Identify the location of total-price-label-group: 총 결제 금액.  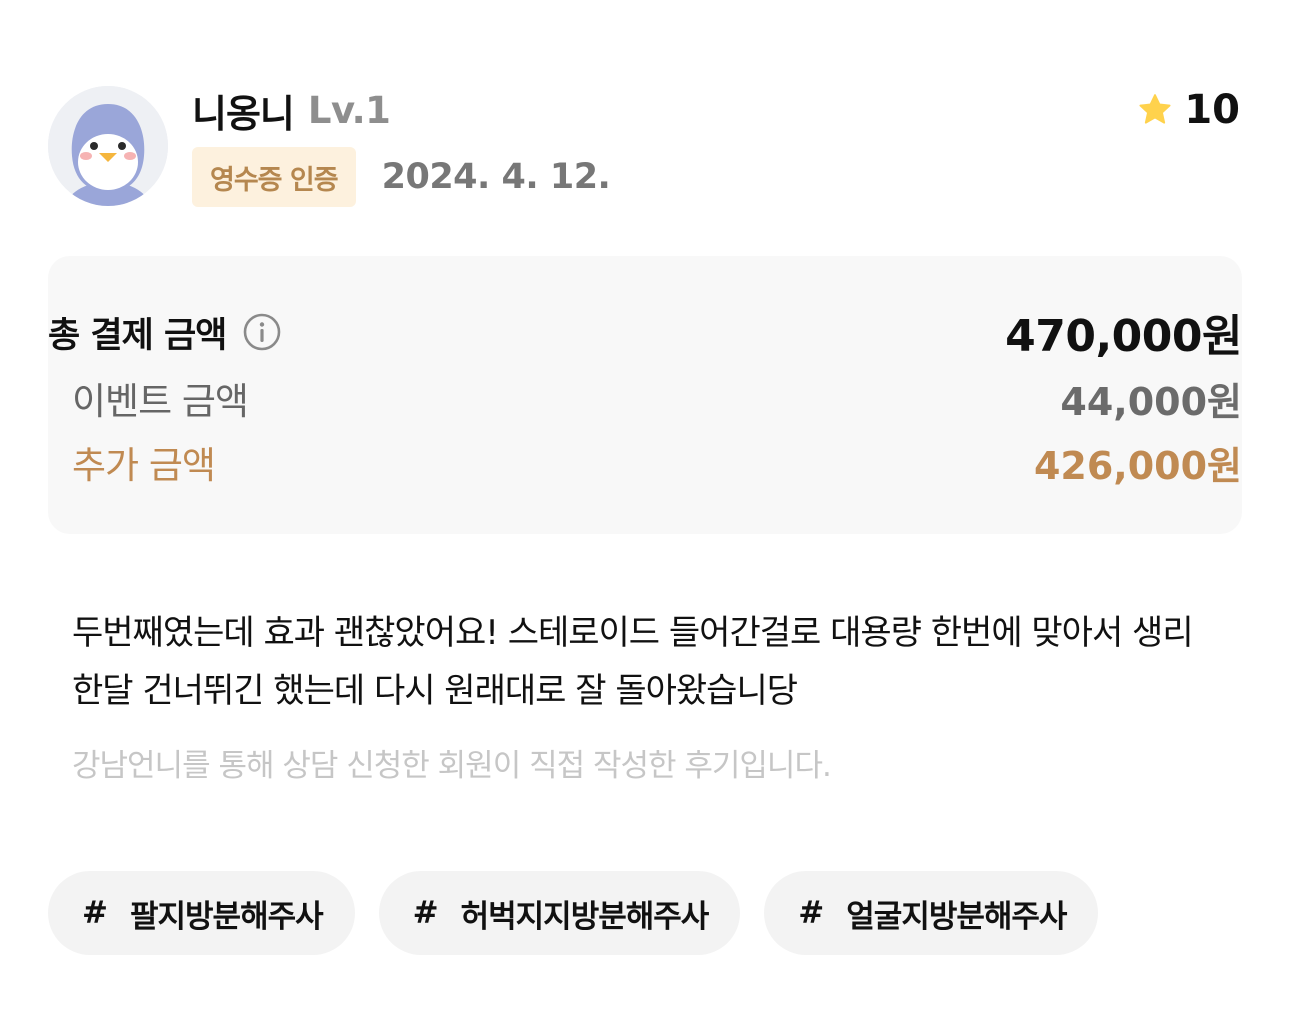
(165, 332).